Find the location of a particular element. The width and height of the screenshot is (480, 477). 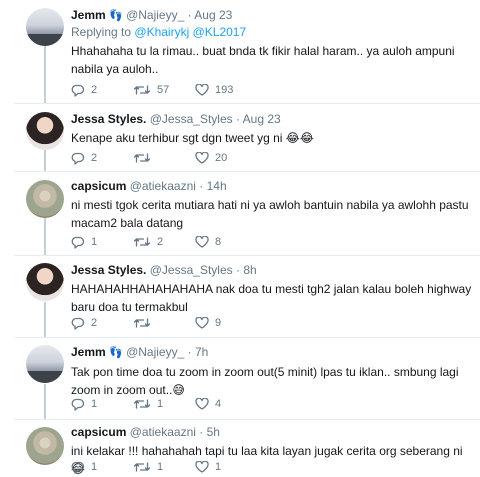

retweet-count: 2 is located at coordinates (160, 242).